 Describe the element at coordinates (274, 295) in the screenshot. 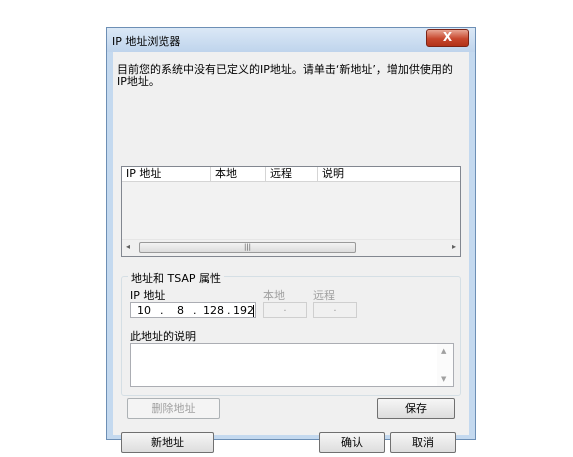

I see `local-label: 本地` at that location.